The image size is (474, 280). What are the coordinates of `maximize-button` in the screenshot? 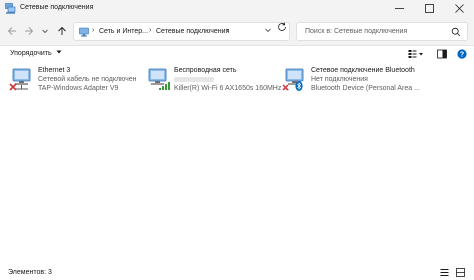 It's located at (429, 8).